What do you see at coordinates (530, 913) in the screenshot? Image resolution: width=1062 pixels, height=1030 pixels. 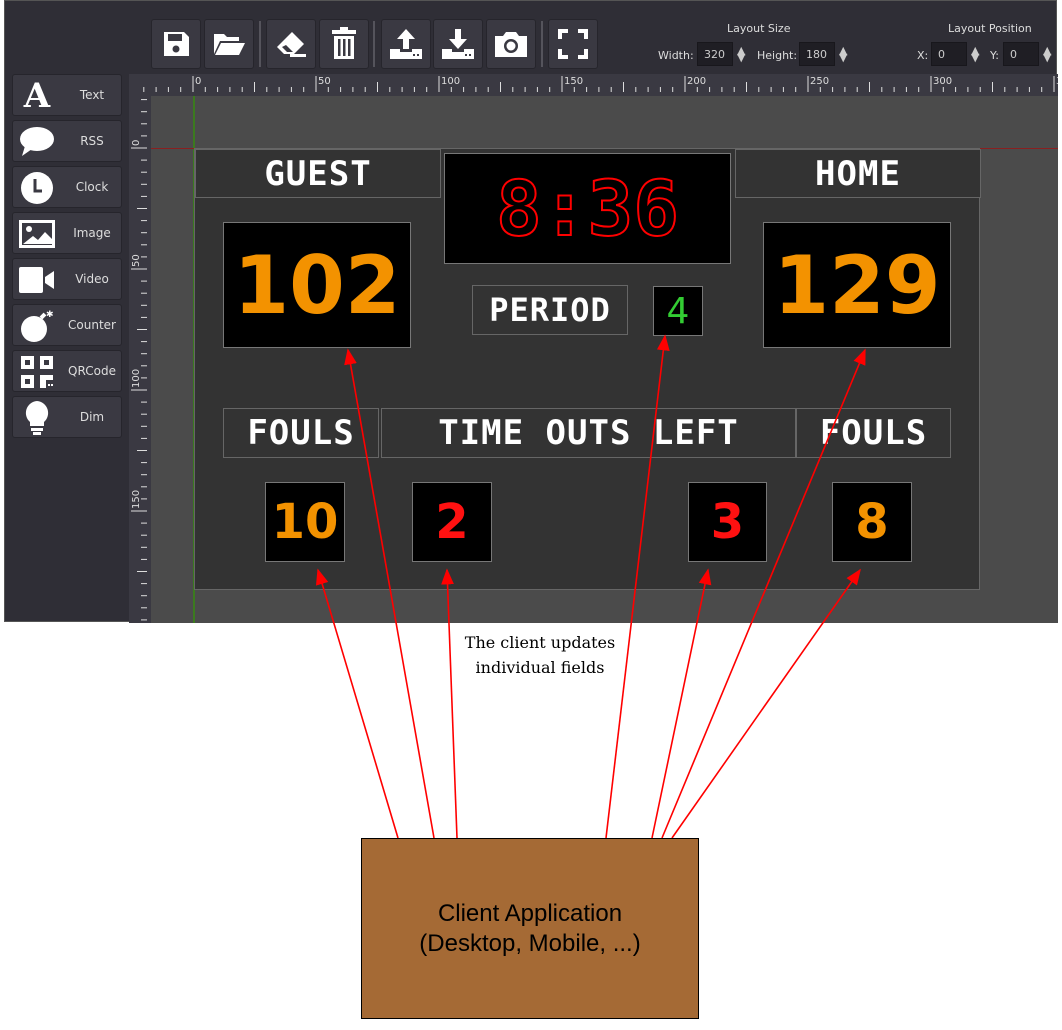 I see `client-title: Client Application` at bounding box center [530, 913].